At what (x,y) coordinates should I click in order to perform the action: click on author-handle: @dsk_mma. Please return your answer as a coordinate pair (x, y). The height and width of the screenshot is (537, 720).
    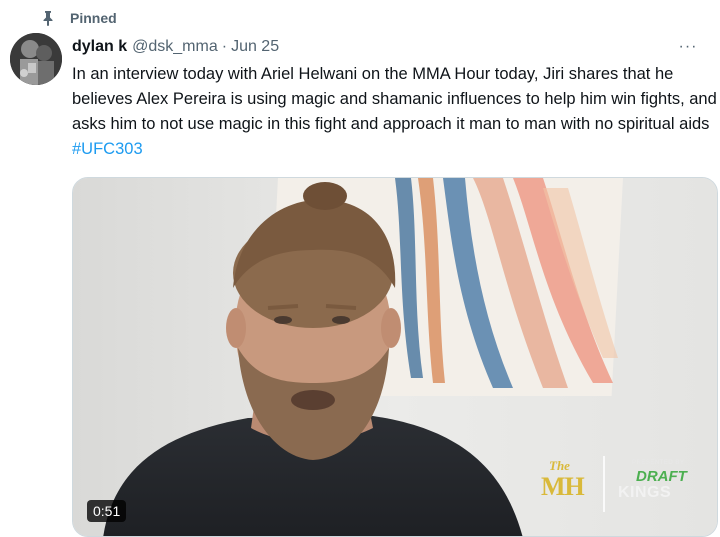
    Looking at the image, I should click on (175, 47).